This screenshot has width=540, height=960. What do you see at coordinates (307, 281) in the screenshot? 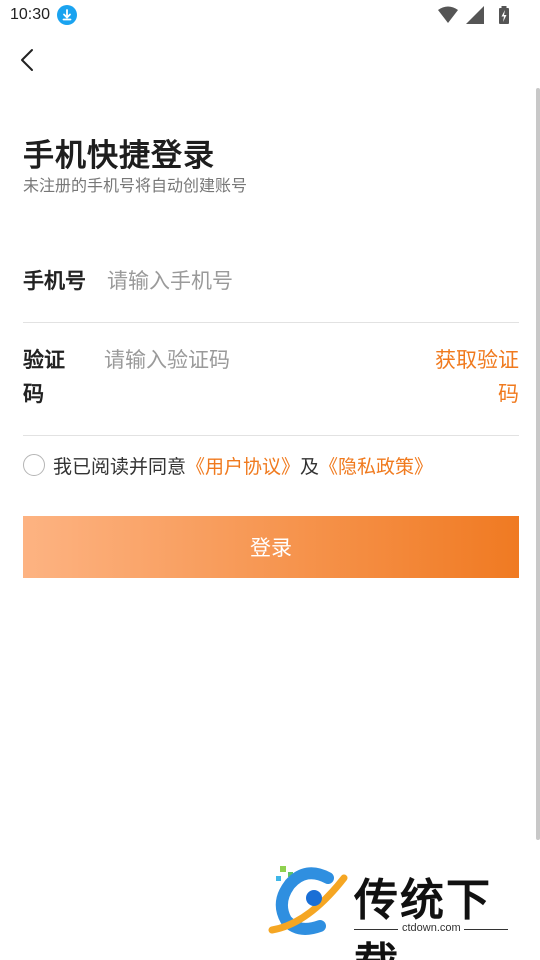
I see `phone-input` at bounding box center [307, 281].